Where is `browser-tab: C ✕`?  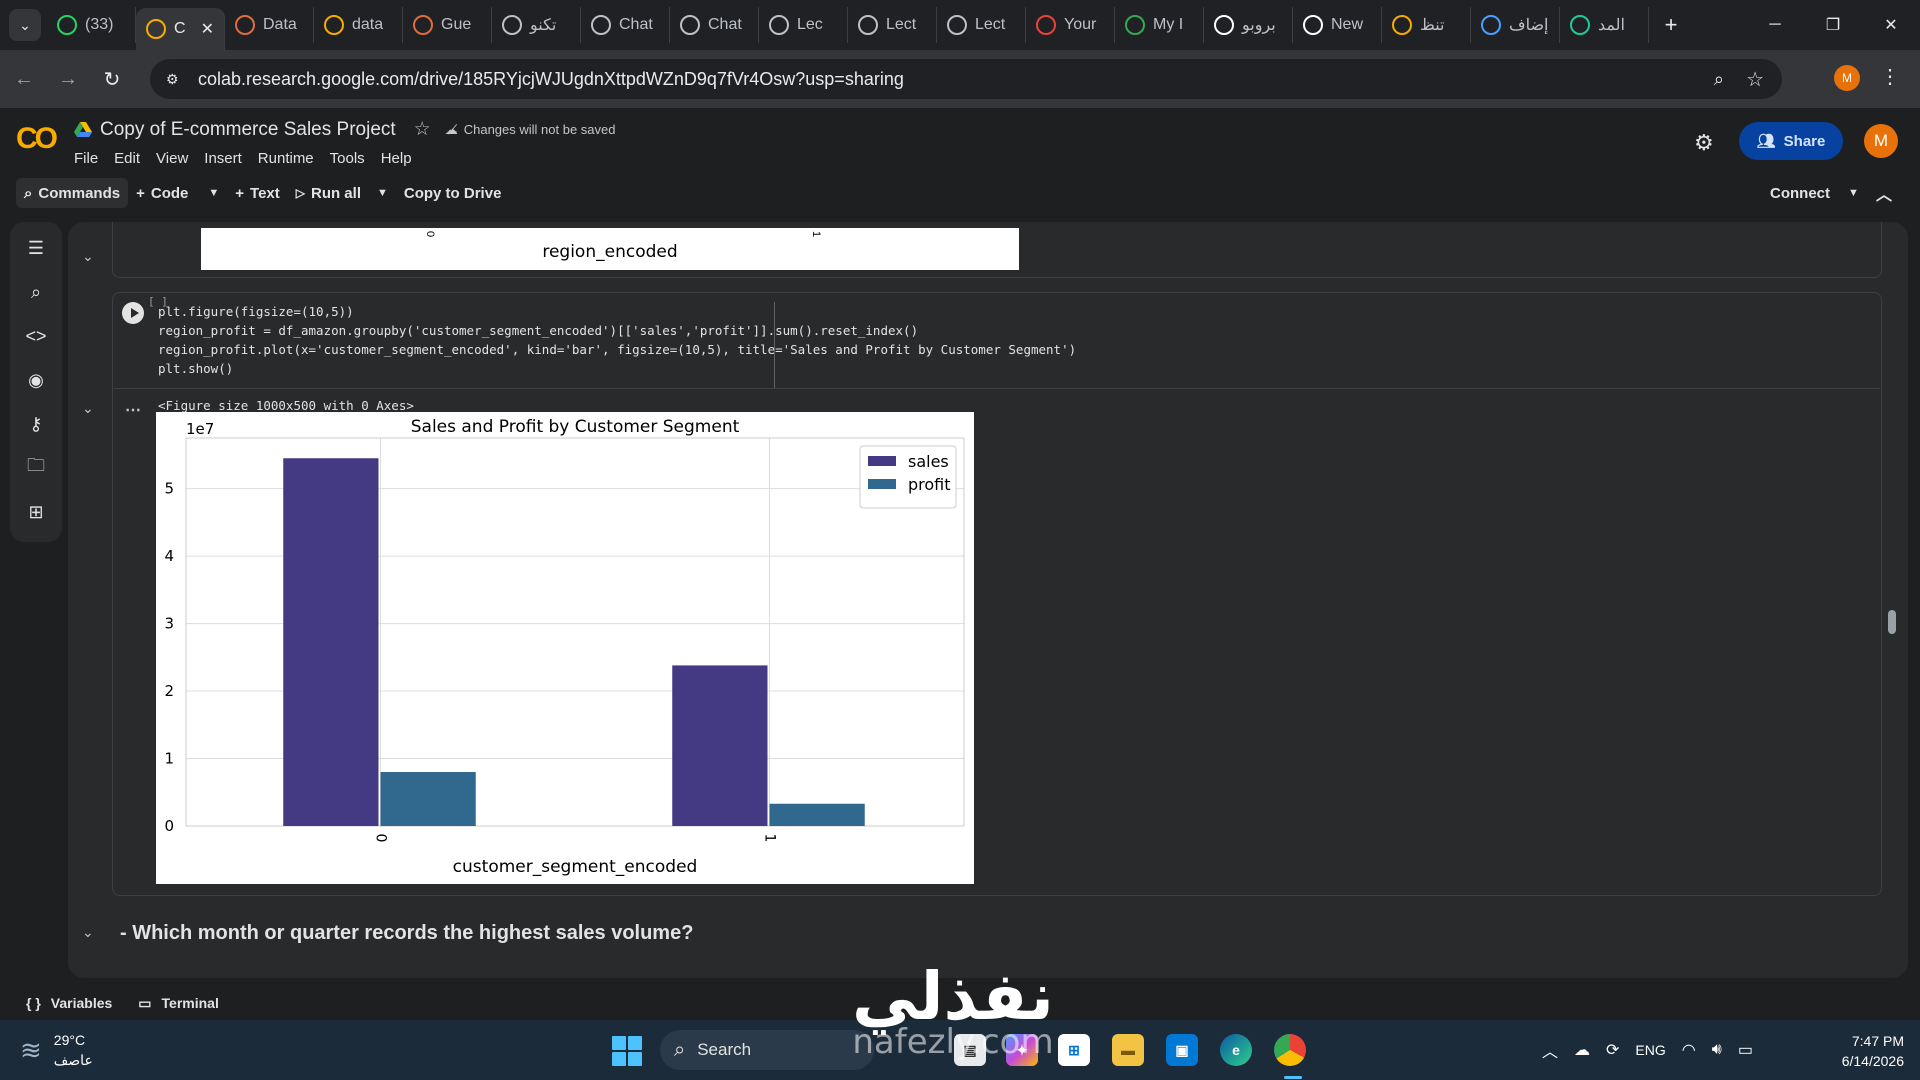
browser-tab: C ✕ is located at coordinates (180, 29).